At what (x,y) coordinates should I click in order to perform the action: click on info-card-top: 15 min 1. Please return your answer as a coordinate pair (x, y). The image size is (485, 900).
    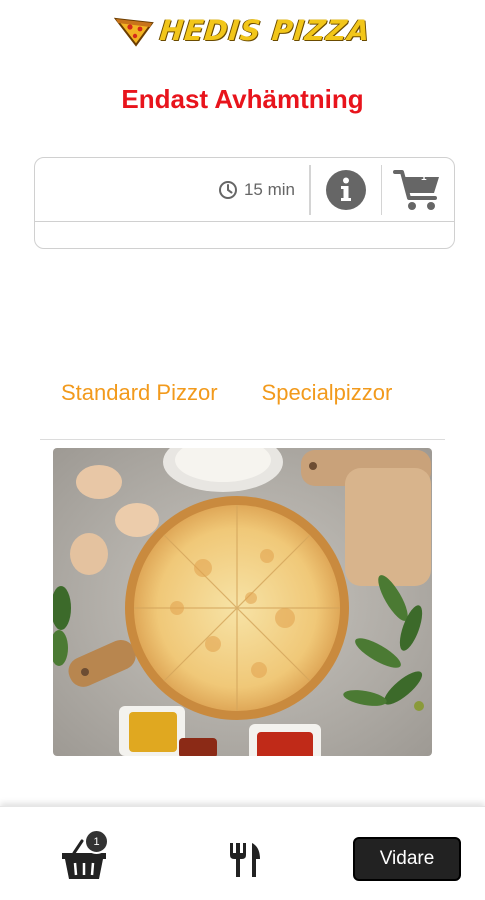
    Looking at the image, I should click on (244, 190).